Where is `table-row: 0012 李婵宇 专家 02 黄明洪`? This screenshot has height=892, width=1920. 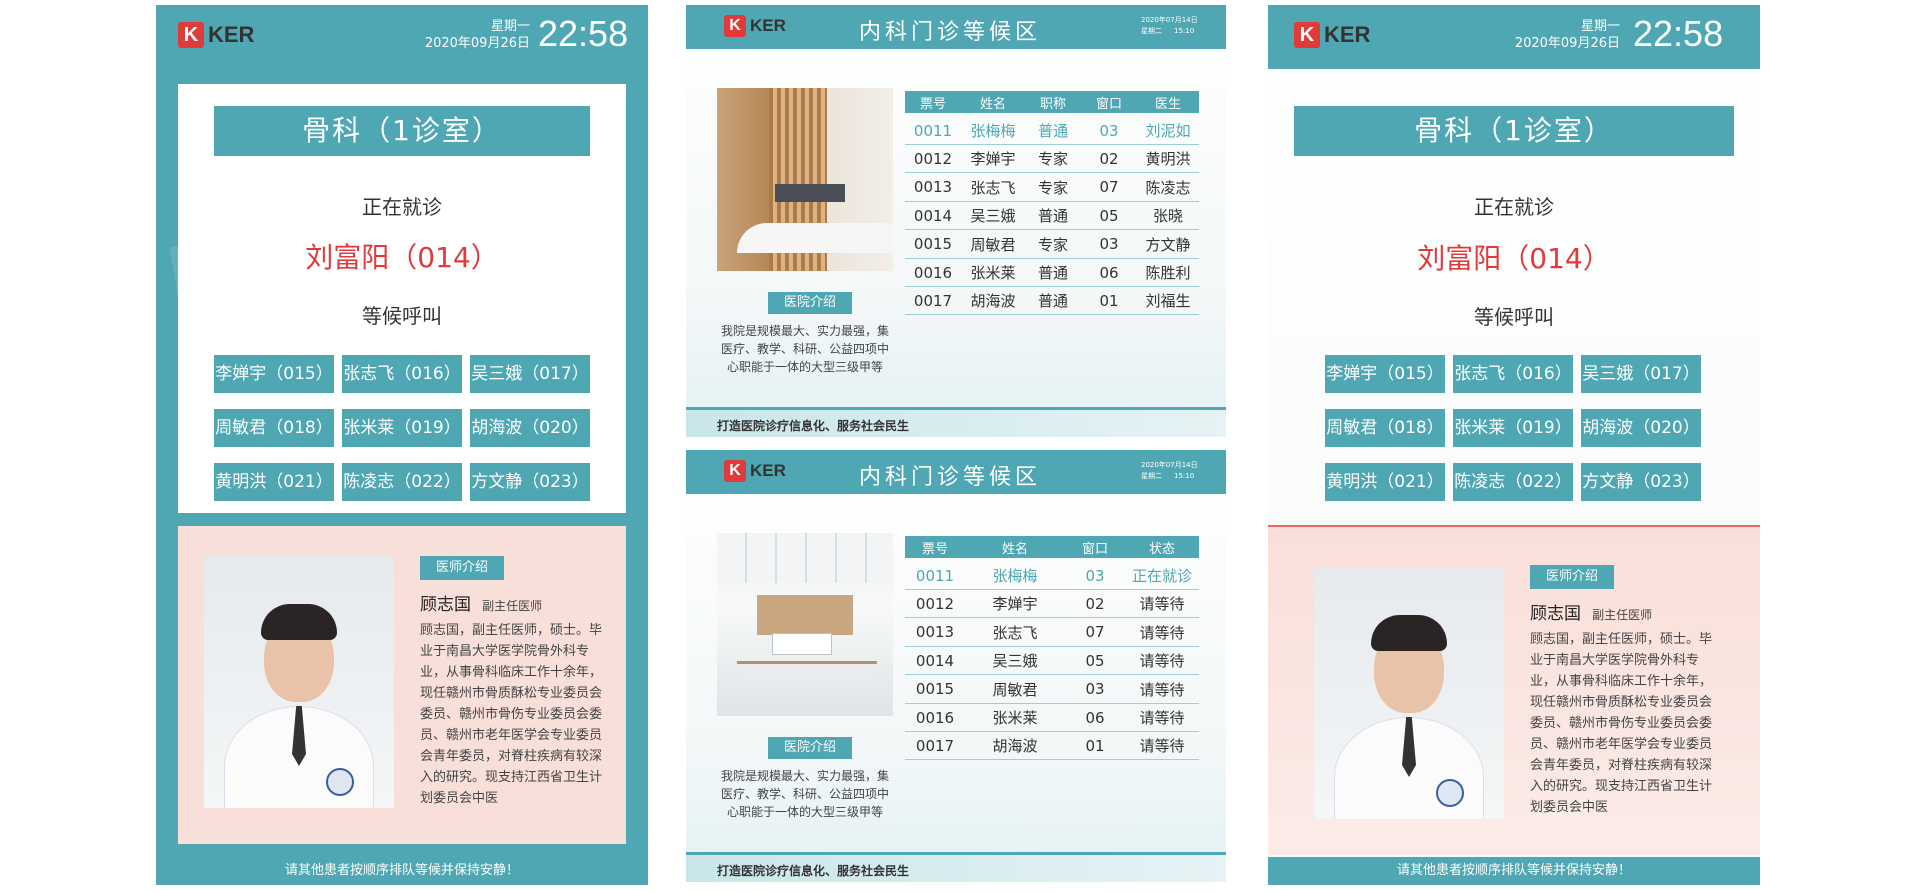
table-row: 0012 李婵宇 专家 02 黄明洪 is located at coordinates (1052, 159).